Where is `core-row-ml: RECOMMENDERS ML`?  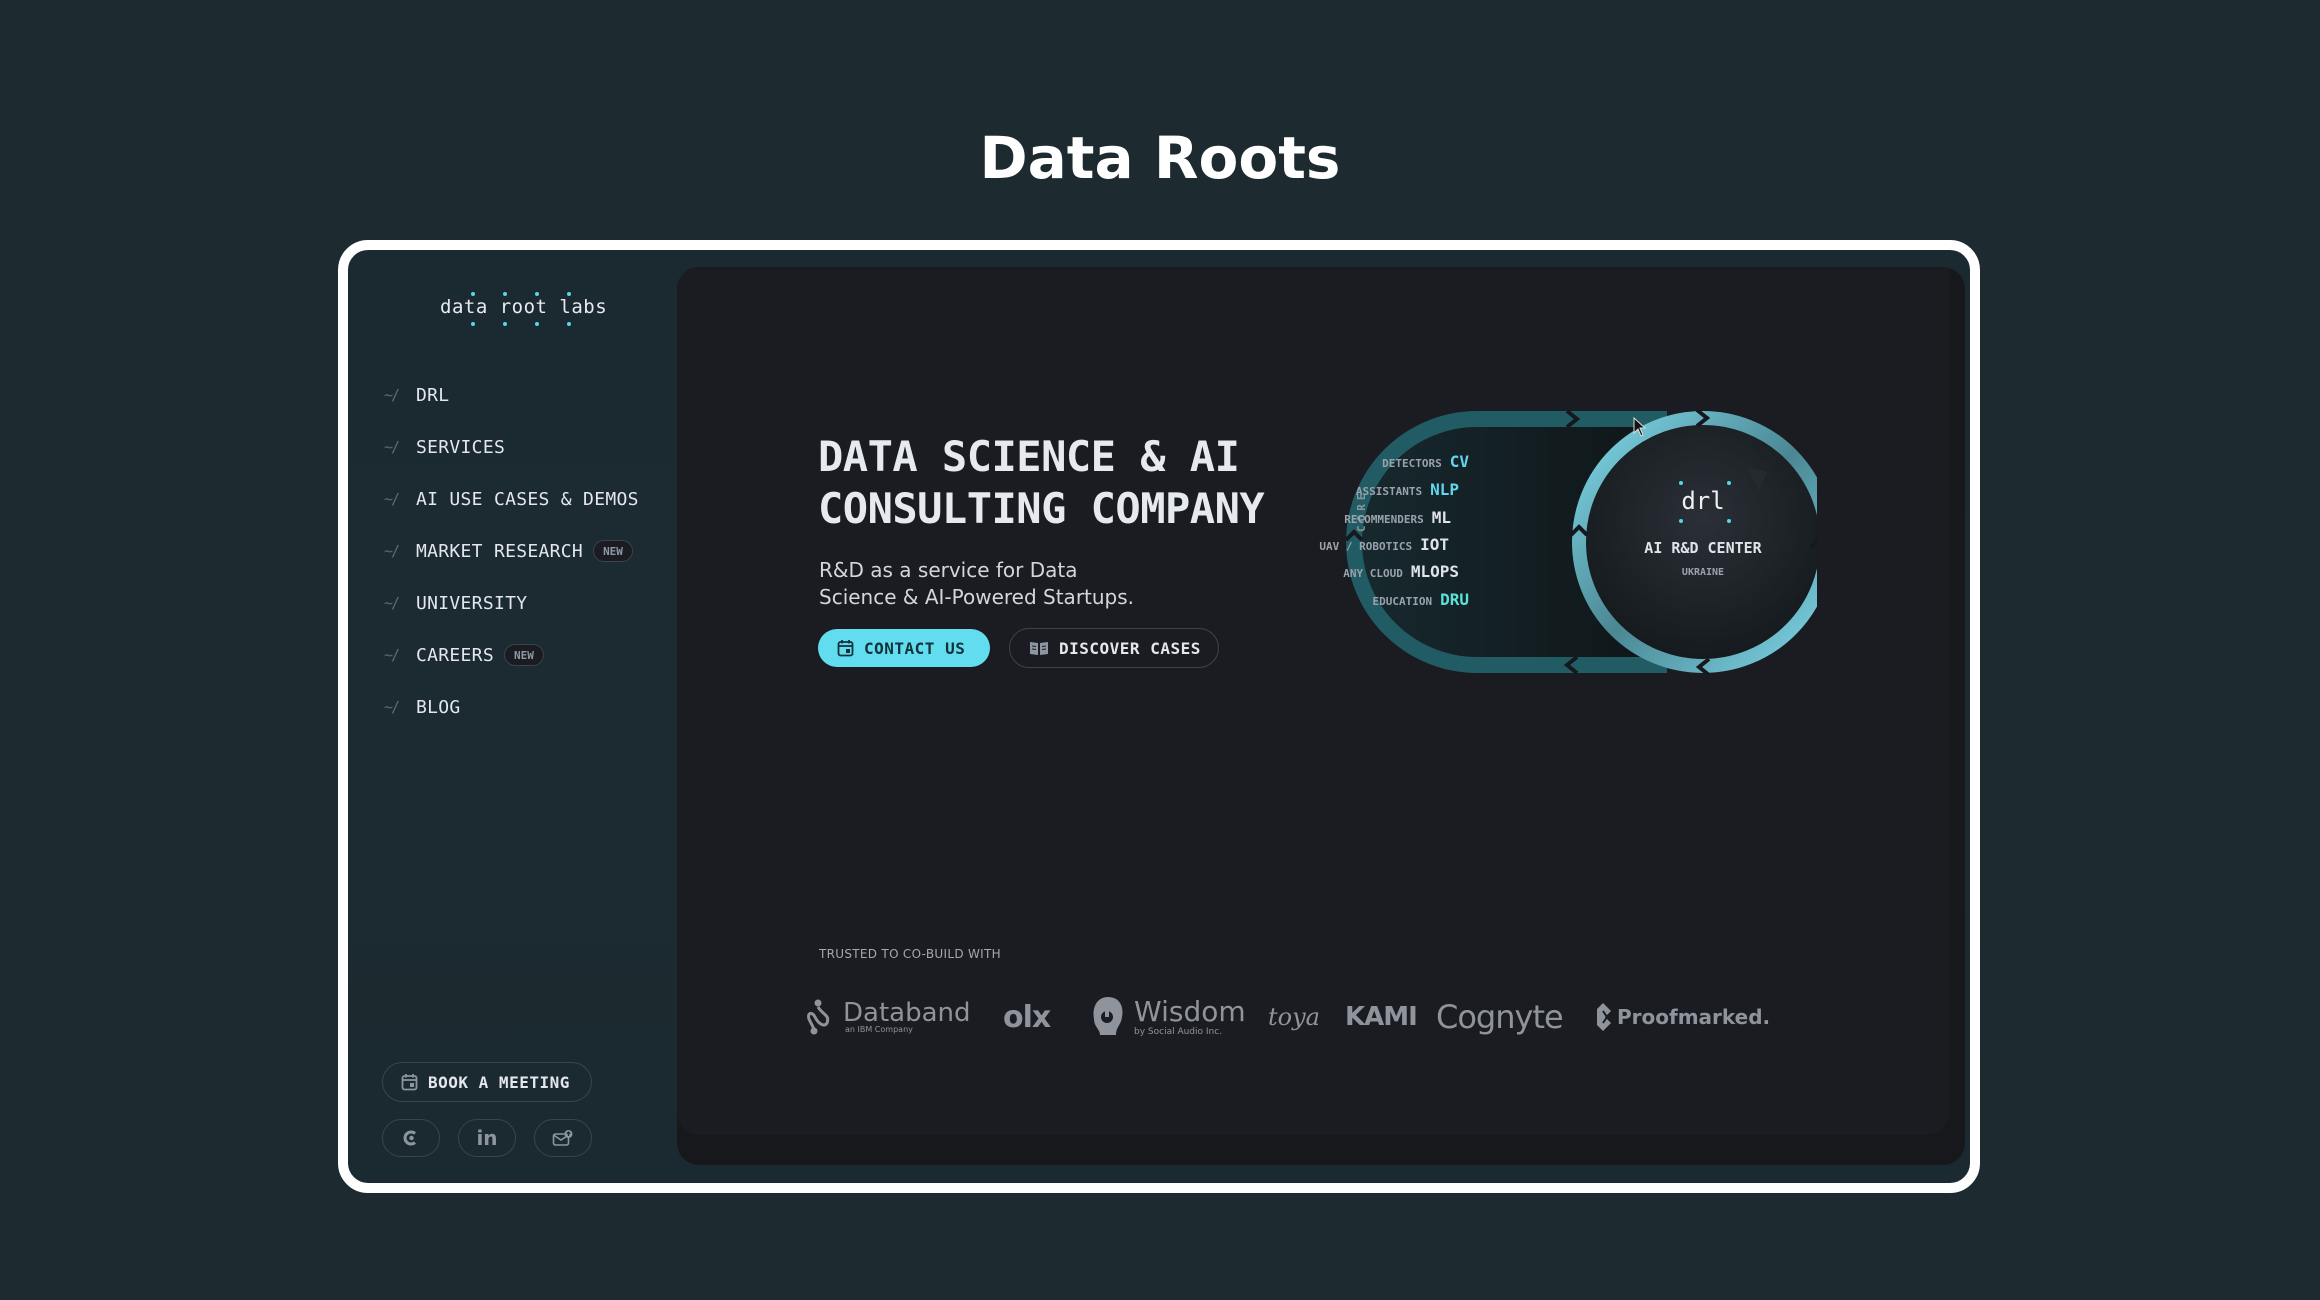 core-row-ml: RECOMMENDERS ML is located at coordinates (1397, 517).